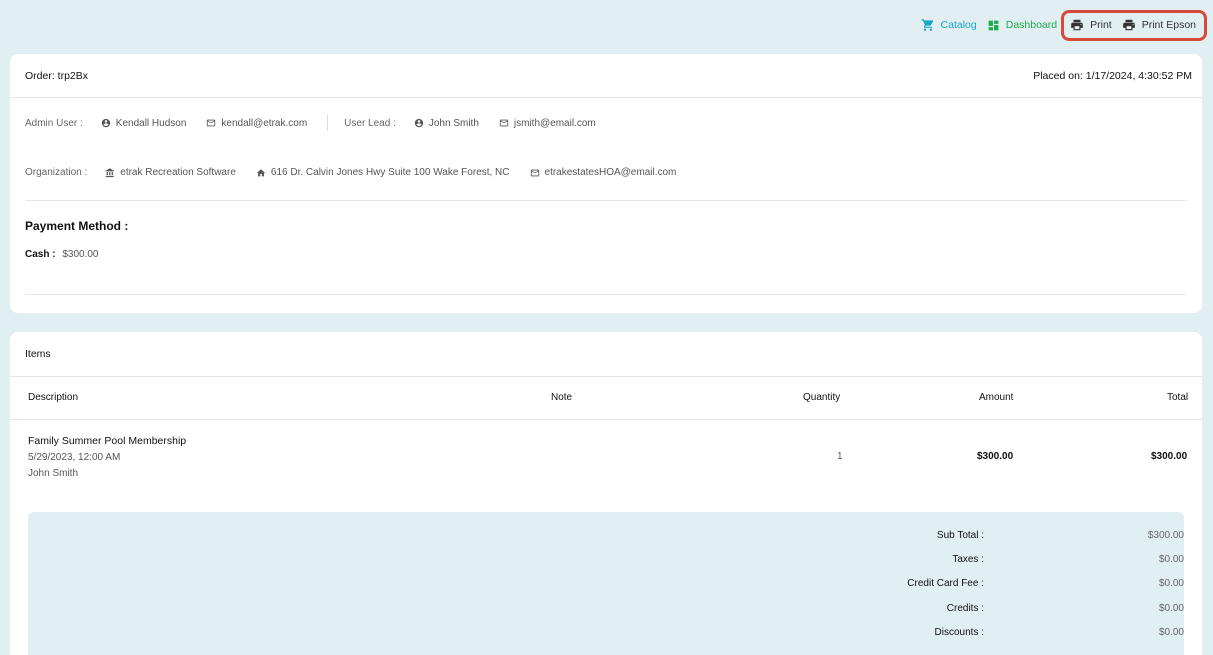  I want to click on top-toolbar: Catalog Dashboard Print Print Epson, so click(1064, 25).